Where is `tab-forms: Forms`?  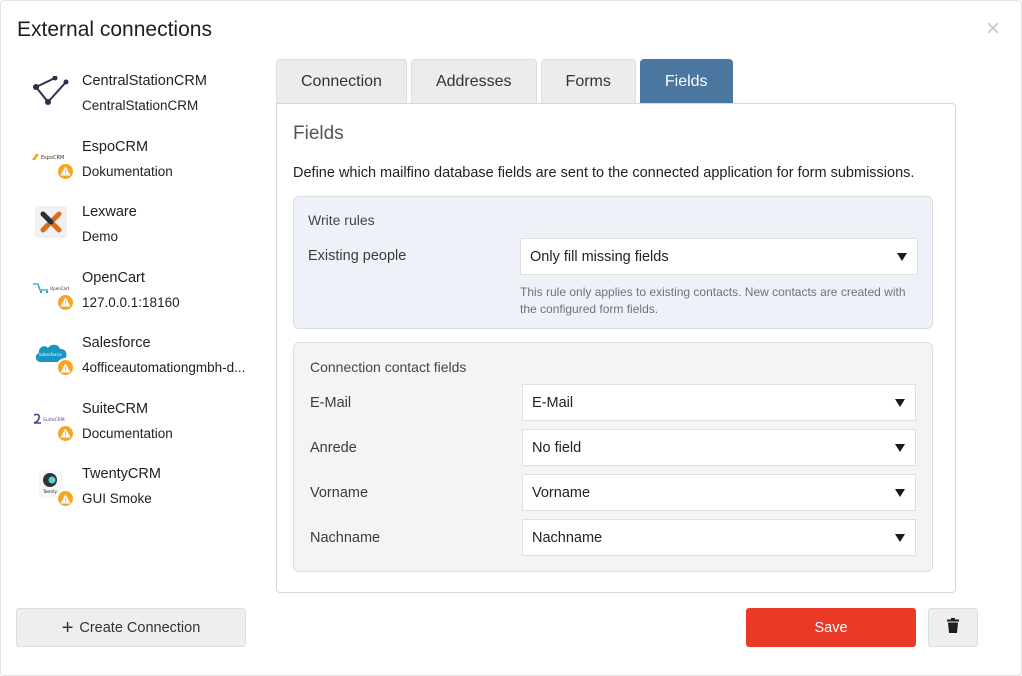 tab-forms: Forms is located at coordinates (588, 81).